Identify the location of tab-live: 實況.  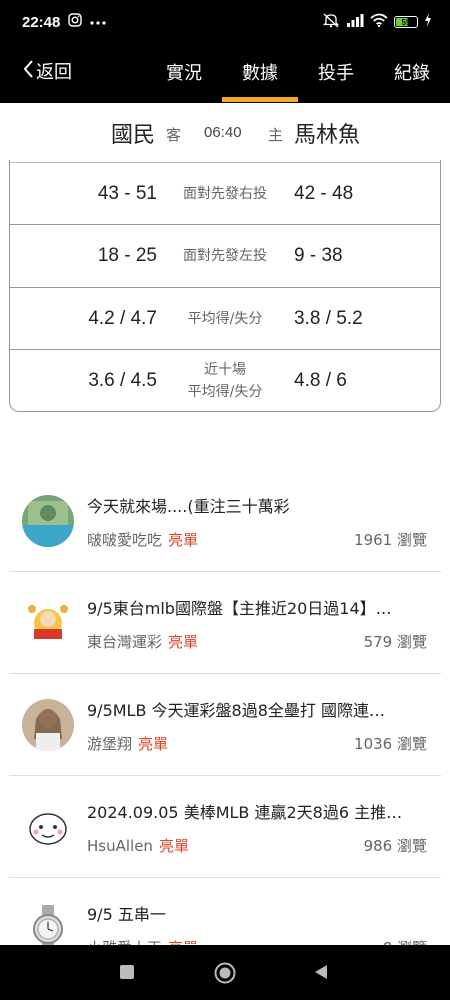
(184, 72).